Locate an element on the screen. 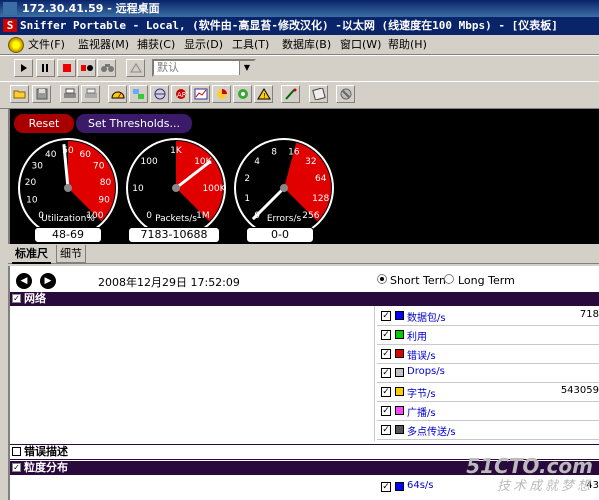  remote-title: 172.30.41.59 - 远程桌面 is located at coordinates (91, 8).